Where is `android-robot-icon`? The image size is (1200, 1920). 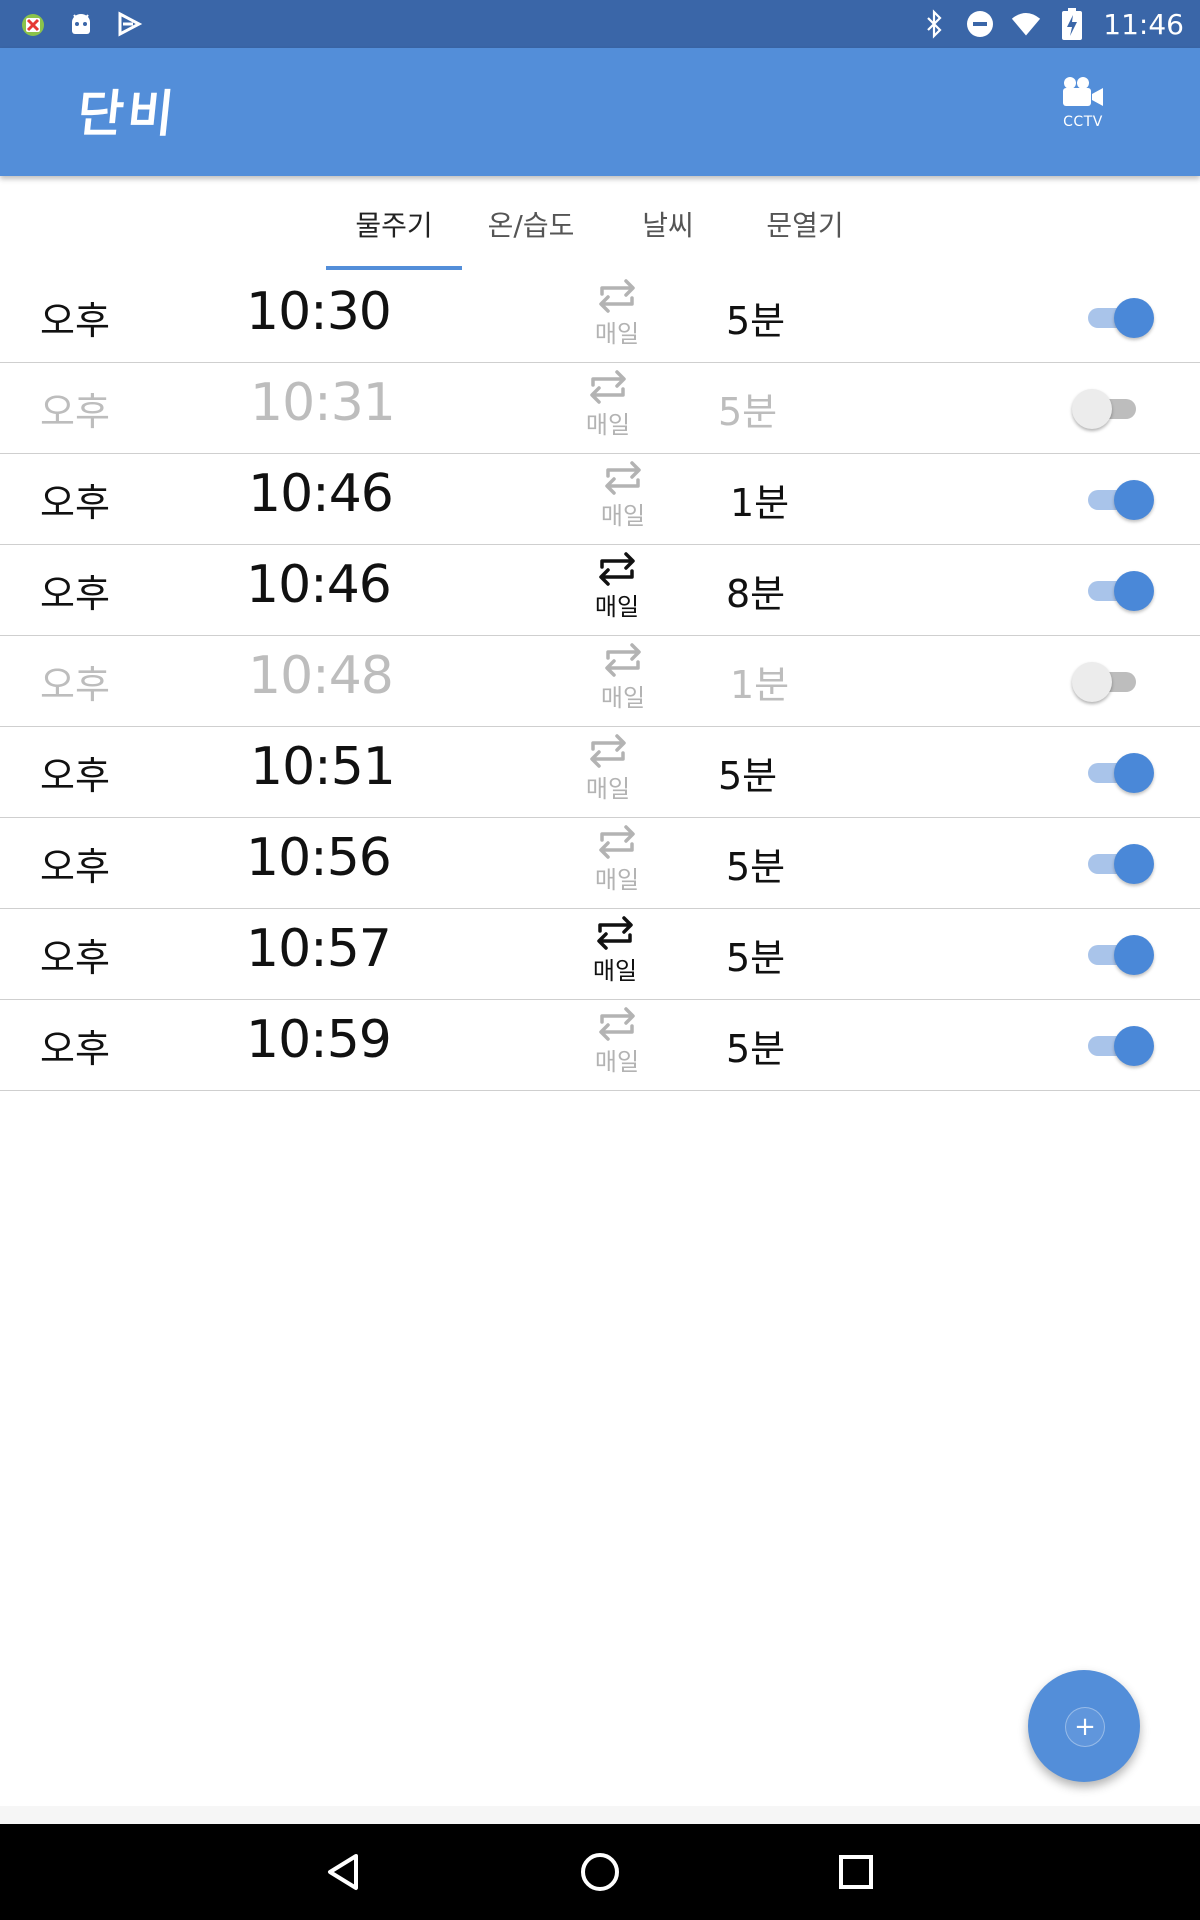
android-robot-icon is located at coordinates (81, 24).